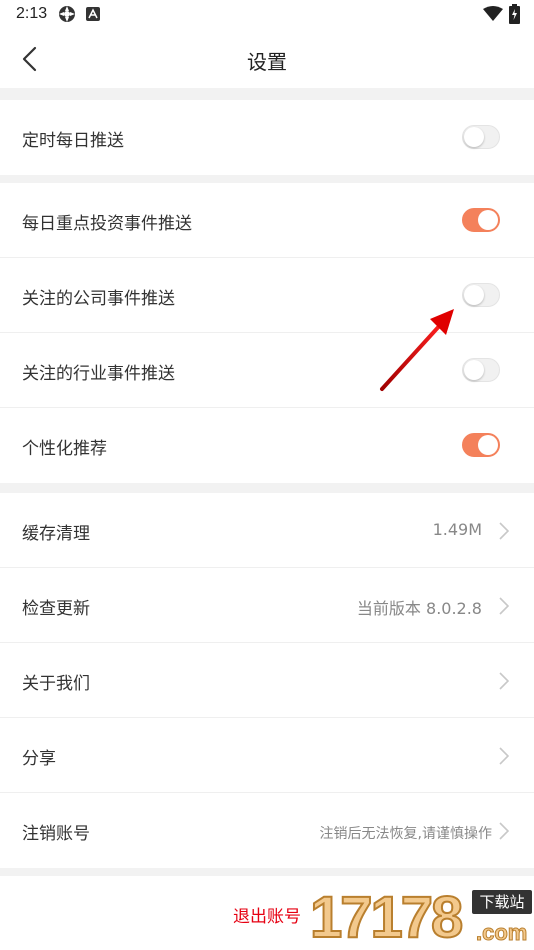  Describe the element at coordinates (405, 834) in the screenshot. I see `delete-account-warning: 注销后无法恢复,请谨慎操作` at that location.